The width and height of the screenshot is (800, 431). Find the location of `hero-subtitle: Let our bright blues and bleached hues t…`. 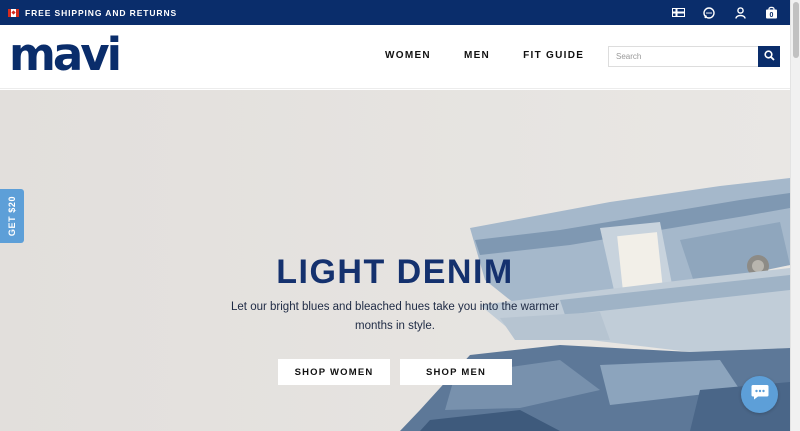

hero-subtitle: Let our bright blues and bleached hues t… is located at coordinates (395, 316).